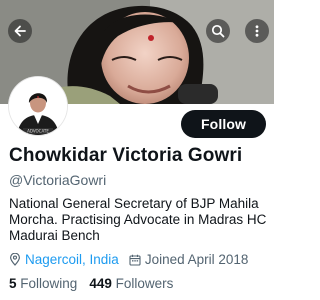  Describe the element at coordinates (128, 259) in the screenshot. I see `profile-meta: Nagercoil, India Joined April 2018` at that location.